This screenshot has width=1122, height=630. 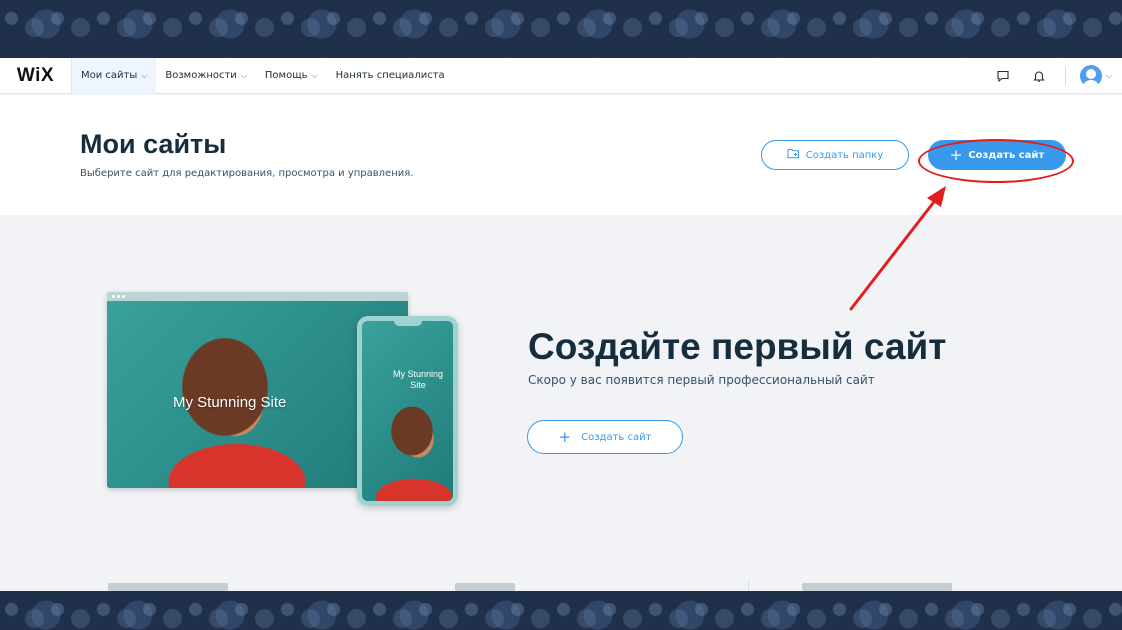 I want to click on woman-photo-image, so click(x=407, y=411).